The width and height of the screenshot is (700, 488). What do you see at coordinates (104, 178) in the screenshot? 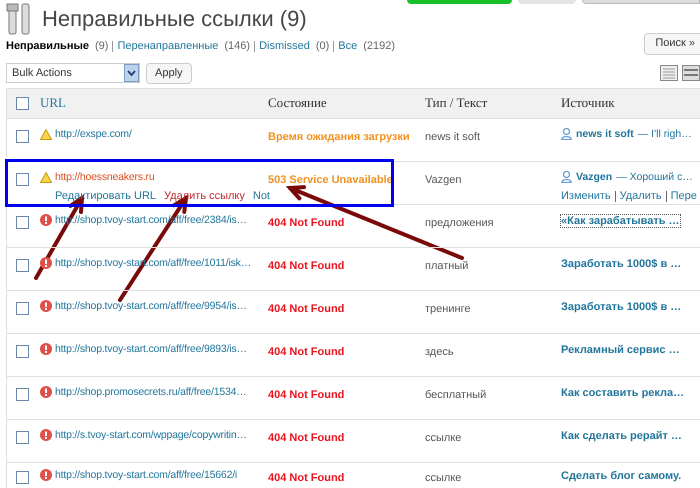
I see `link-url: http://hoessneakers.ru` at bounding box center [104, 178].